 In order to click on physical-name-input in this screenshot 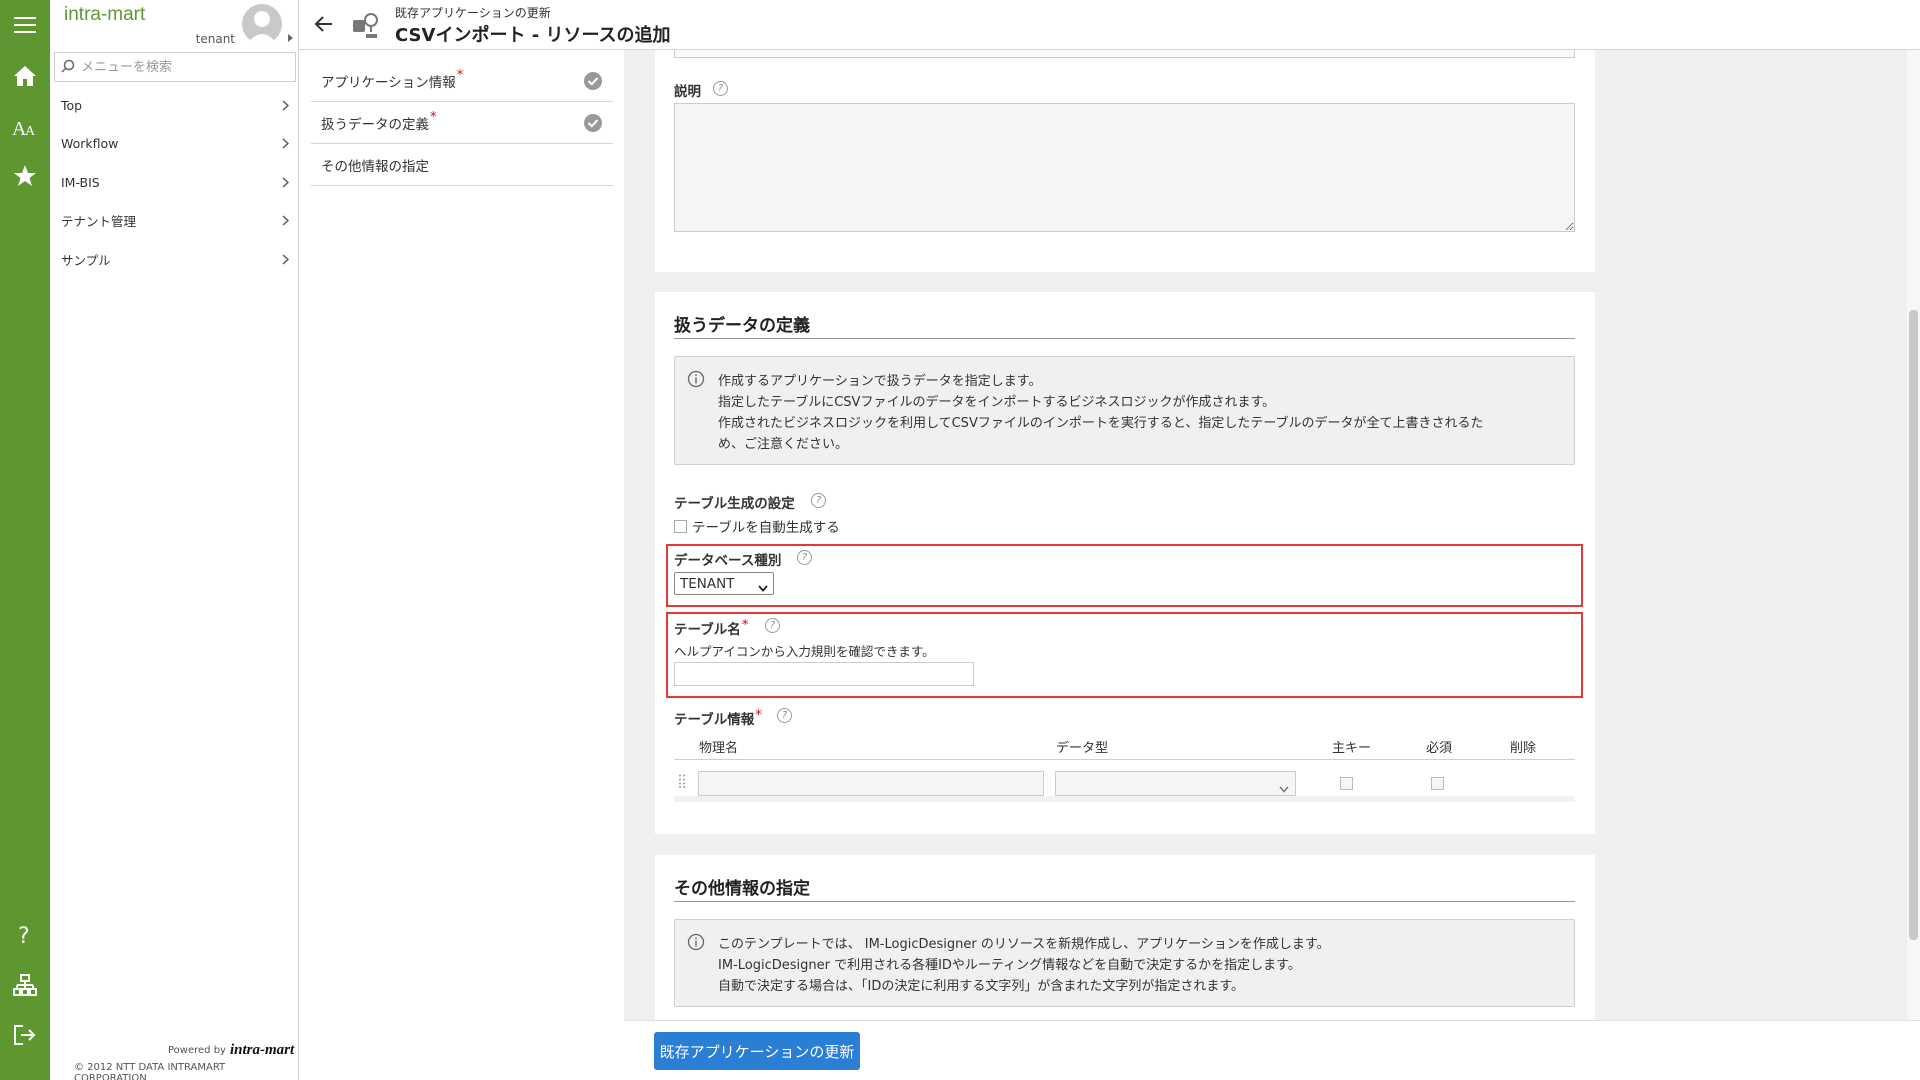, I will do `click(871, 783)`.